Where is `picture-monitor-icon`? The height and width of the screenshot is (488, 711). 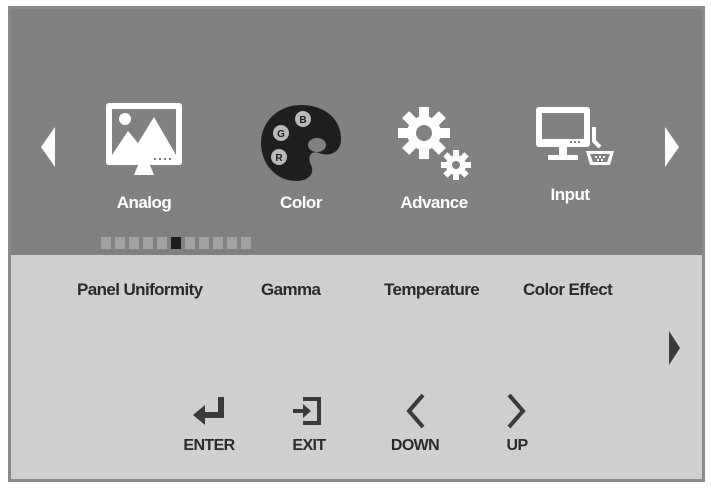
picture-monitor-icon is located at coordinates (144, 139).